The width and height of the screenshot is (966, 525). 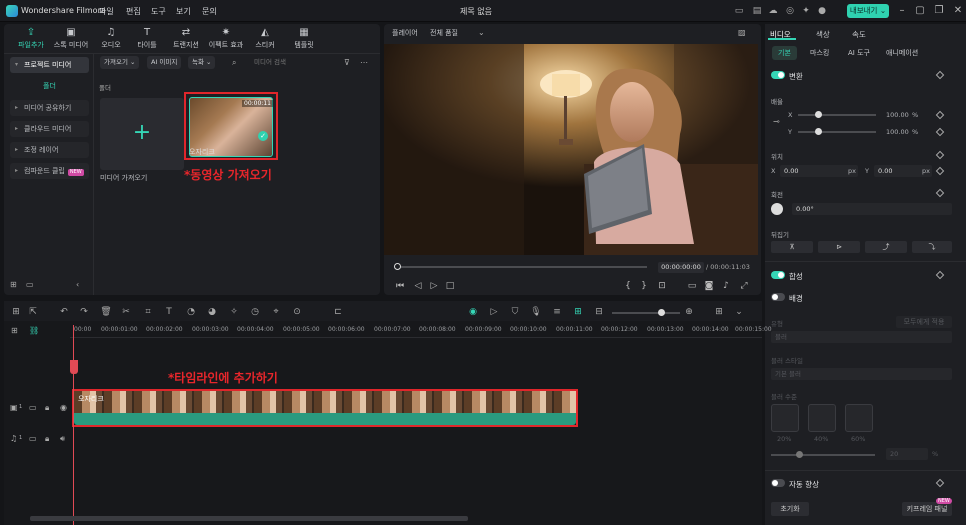 What do you see at coordinates (164, 62) in the screenshot?
I see `ai-image-button: AI 이미지` at bounding box center [164, 62].